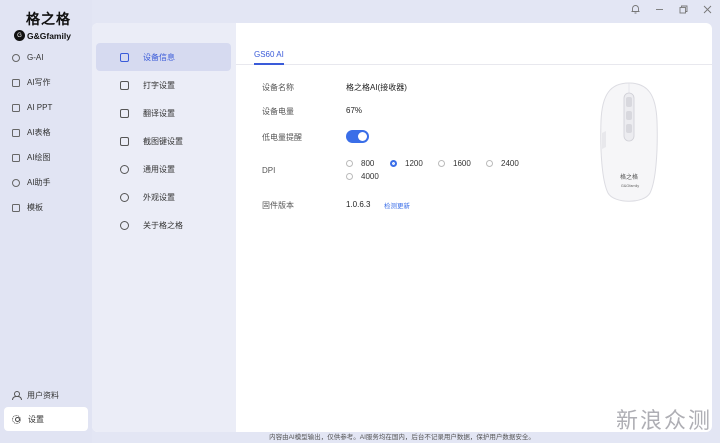 Image resolution: width=720 pixels, height=443 pixels. I want to click on sidebar-item-g-ai: G-AI, so click(46, 57).